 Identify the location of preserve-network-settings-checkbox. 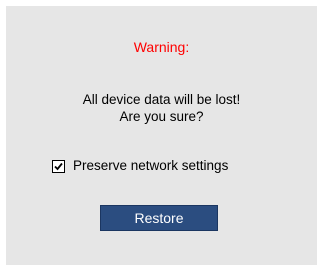
(58, 166).